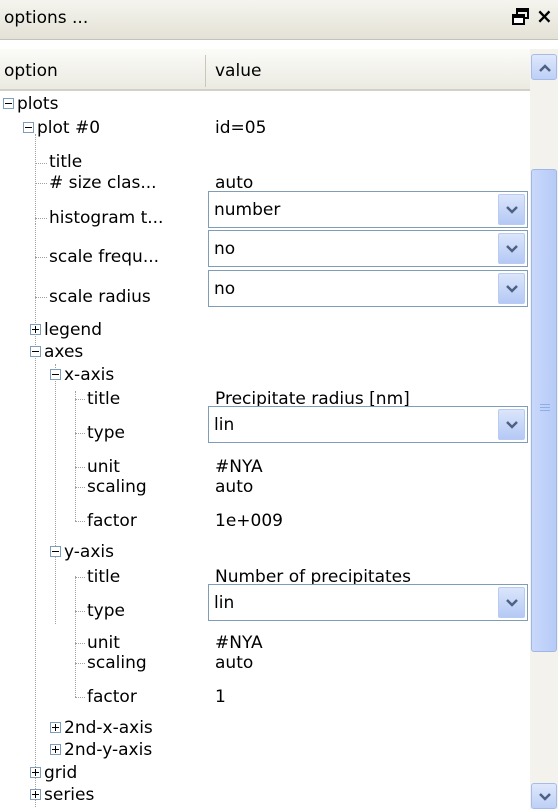 The height and width of the screenshot is (809, 558). I want to click on x-axis-unit-label: unit, so click(103, 467).